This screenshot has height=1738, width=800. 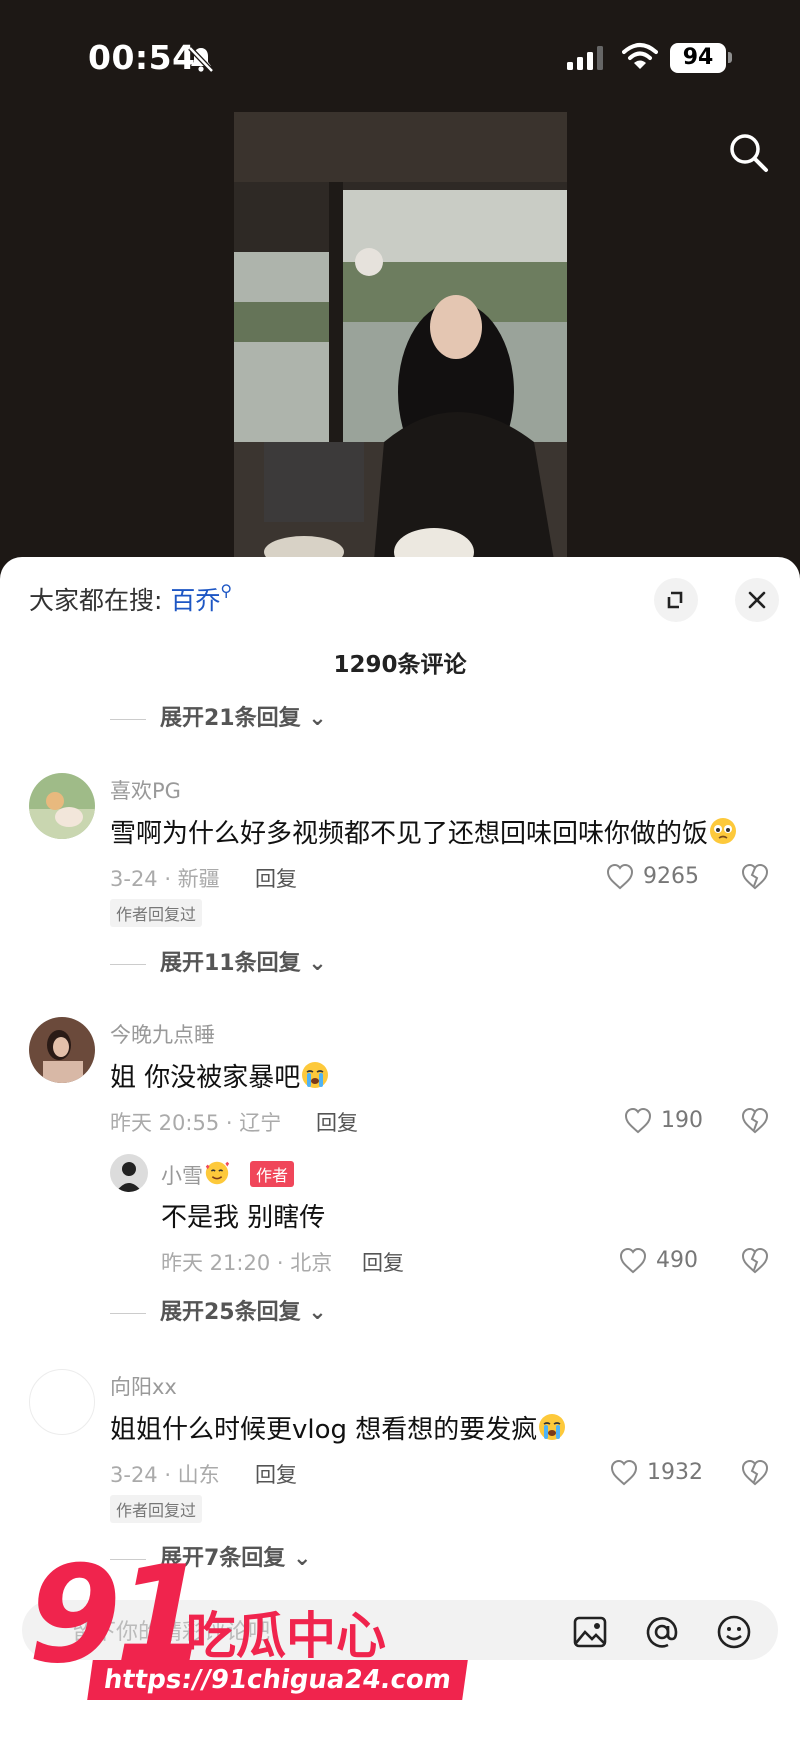 I want to click on emoji-icon, so click(x=734, y=1632).